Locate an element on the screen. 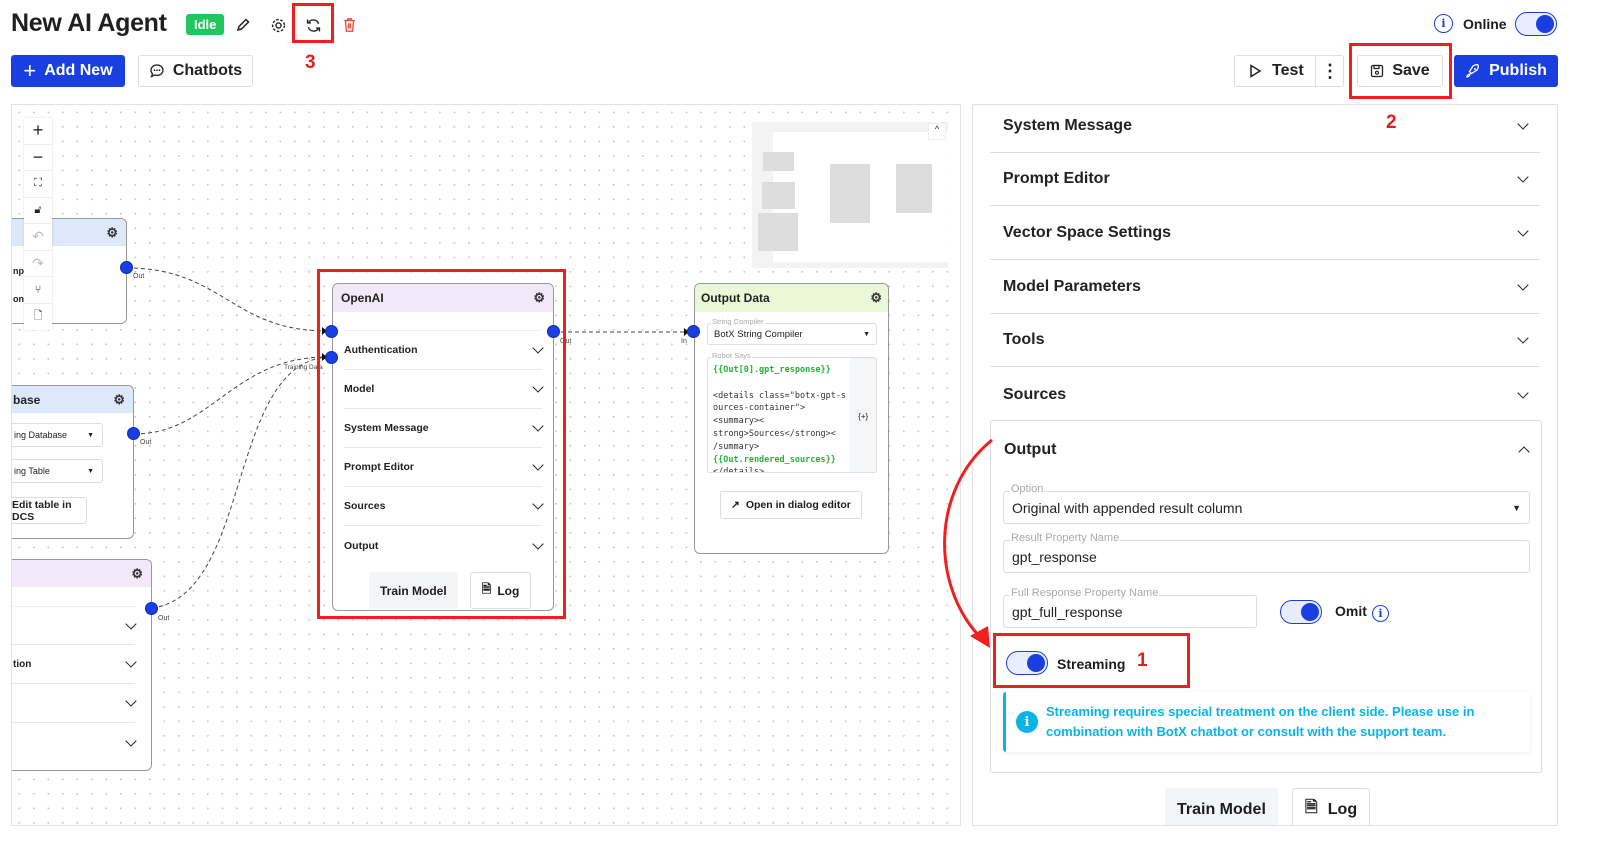 This screenshot has width=1608, height=856. openai-train-model-button: Train Model is located at coordinates (413, 590).